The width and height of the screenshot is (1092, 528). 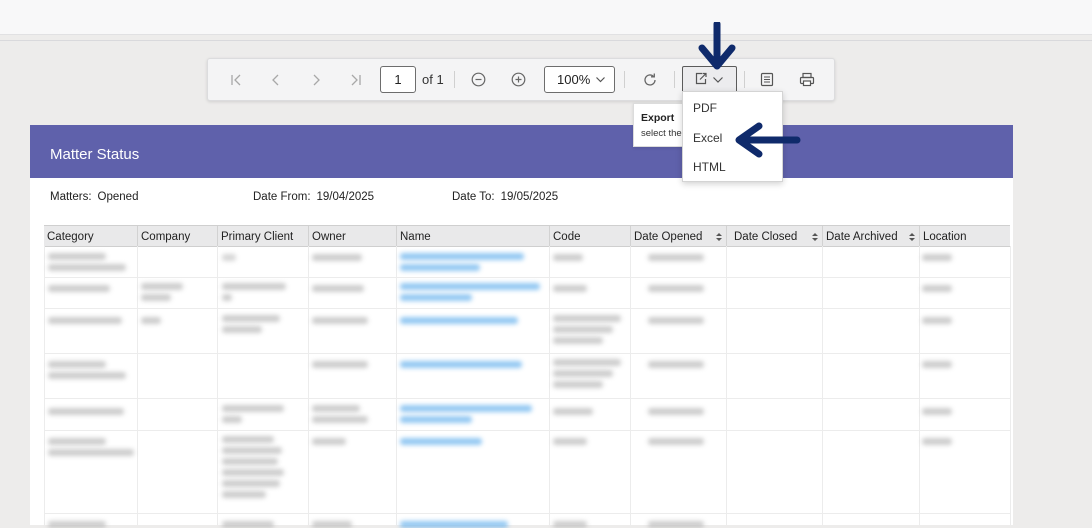 I want to click on column-header-date-closed-cell: Date Closed, so click(x=774, y=236).